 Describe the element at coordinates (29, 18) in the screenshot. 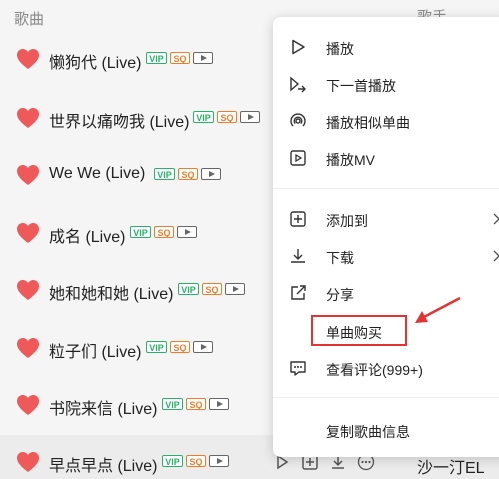

I see `column-header-song: 歌曲` at that location.